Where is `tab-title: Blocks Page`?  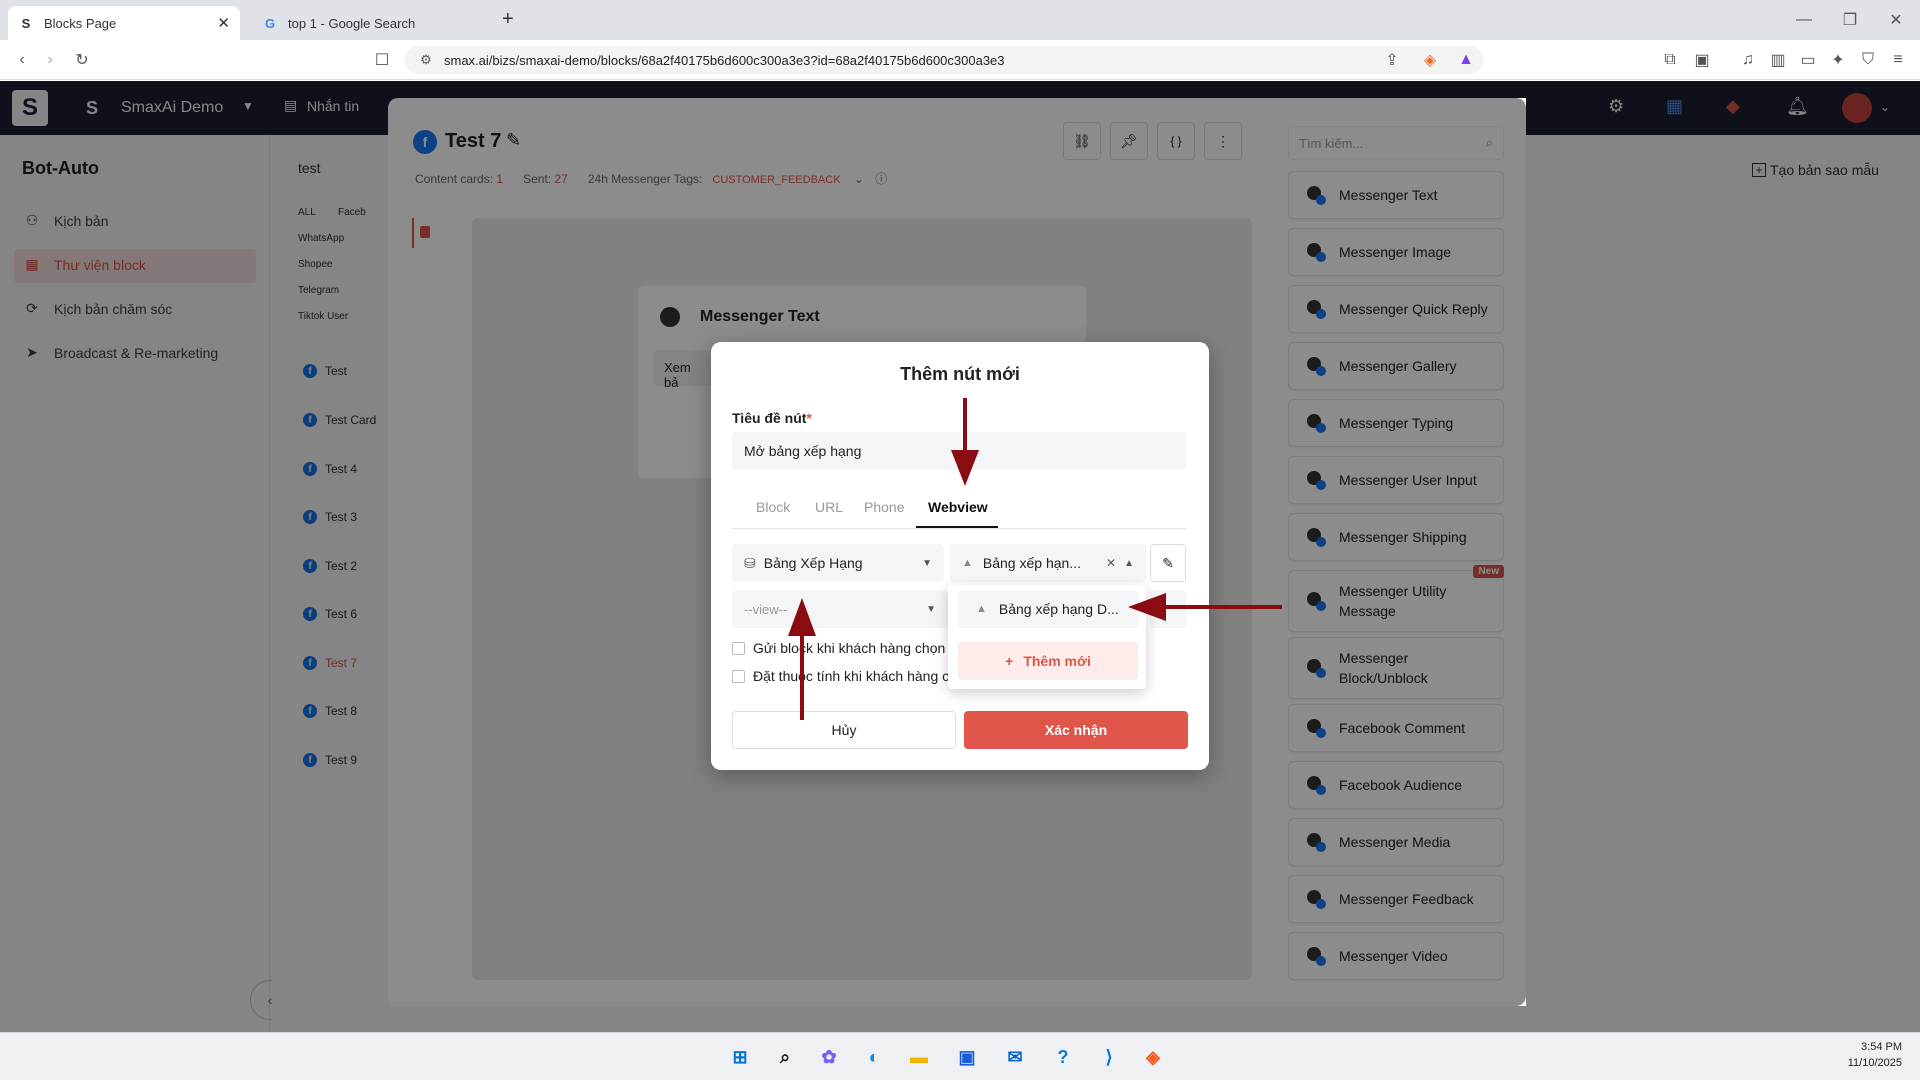
tab-title: Blocks Page is located at coordinates (80, 23).